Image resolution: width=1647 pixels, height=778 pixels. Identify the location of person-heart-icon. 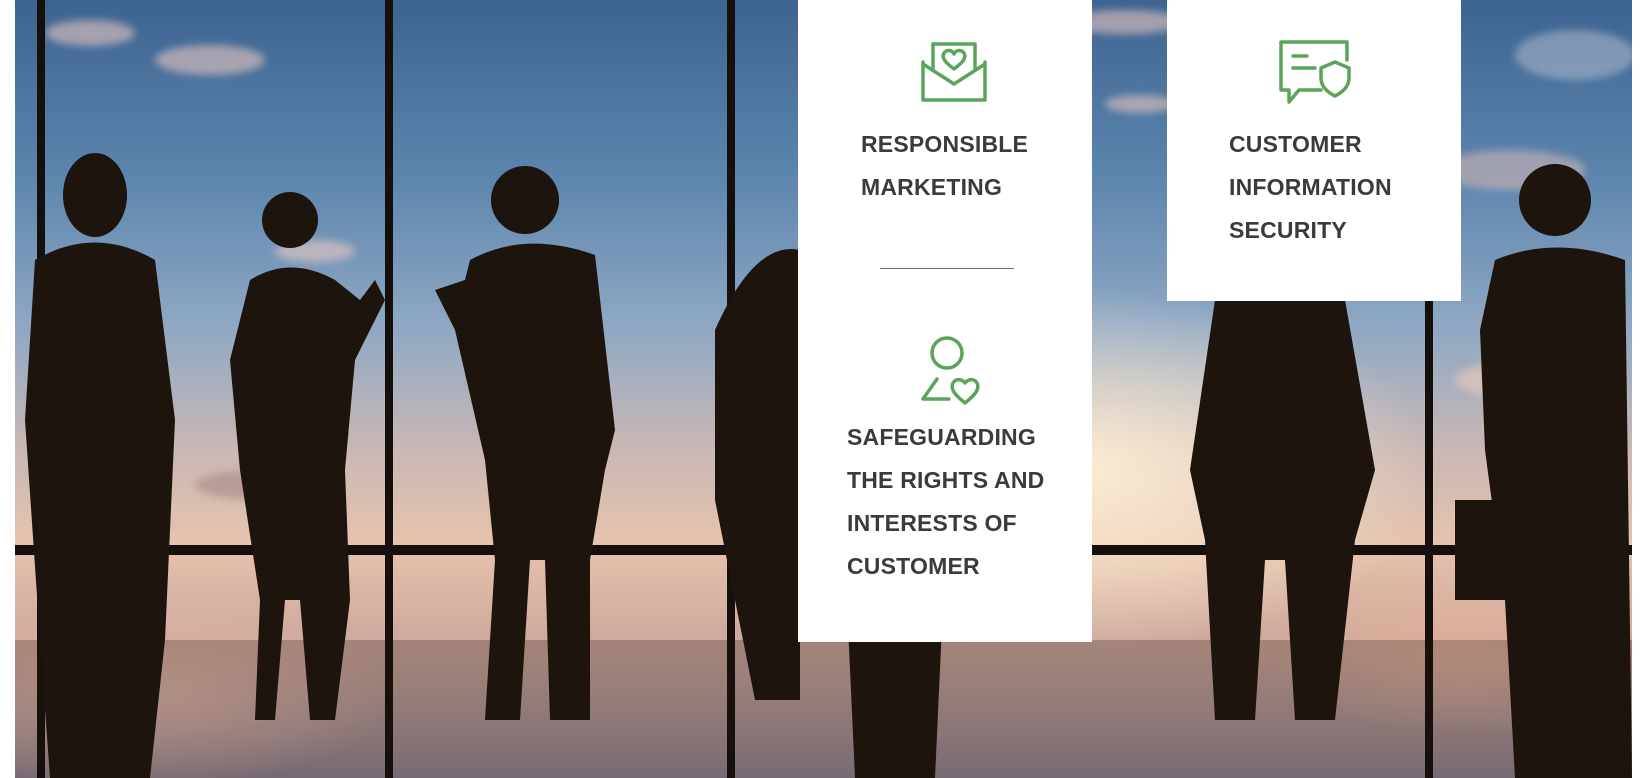
(950, 370).